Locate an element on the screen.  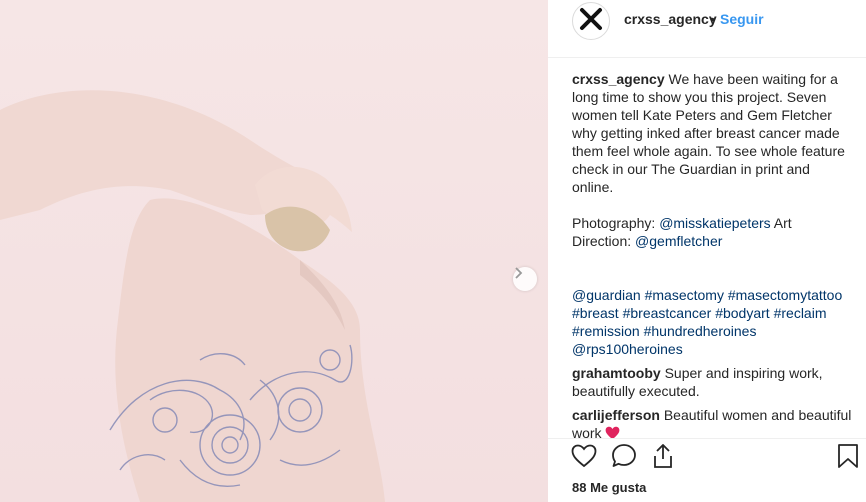
likes-count: 88 Me gusta is located at coordinates (609, 487).